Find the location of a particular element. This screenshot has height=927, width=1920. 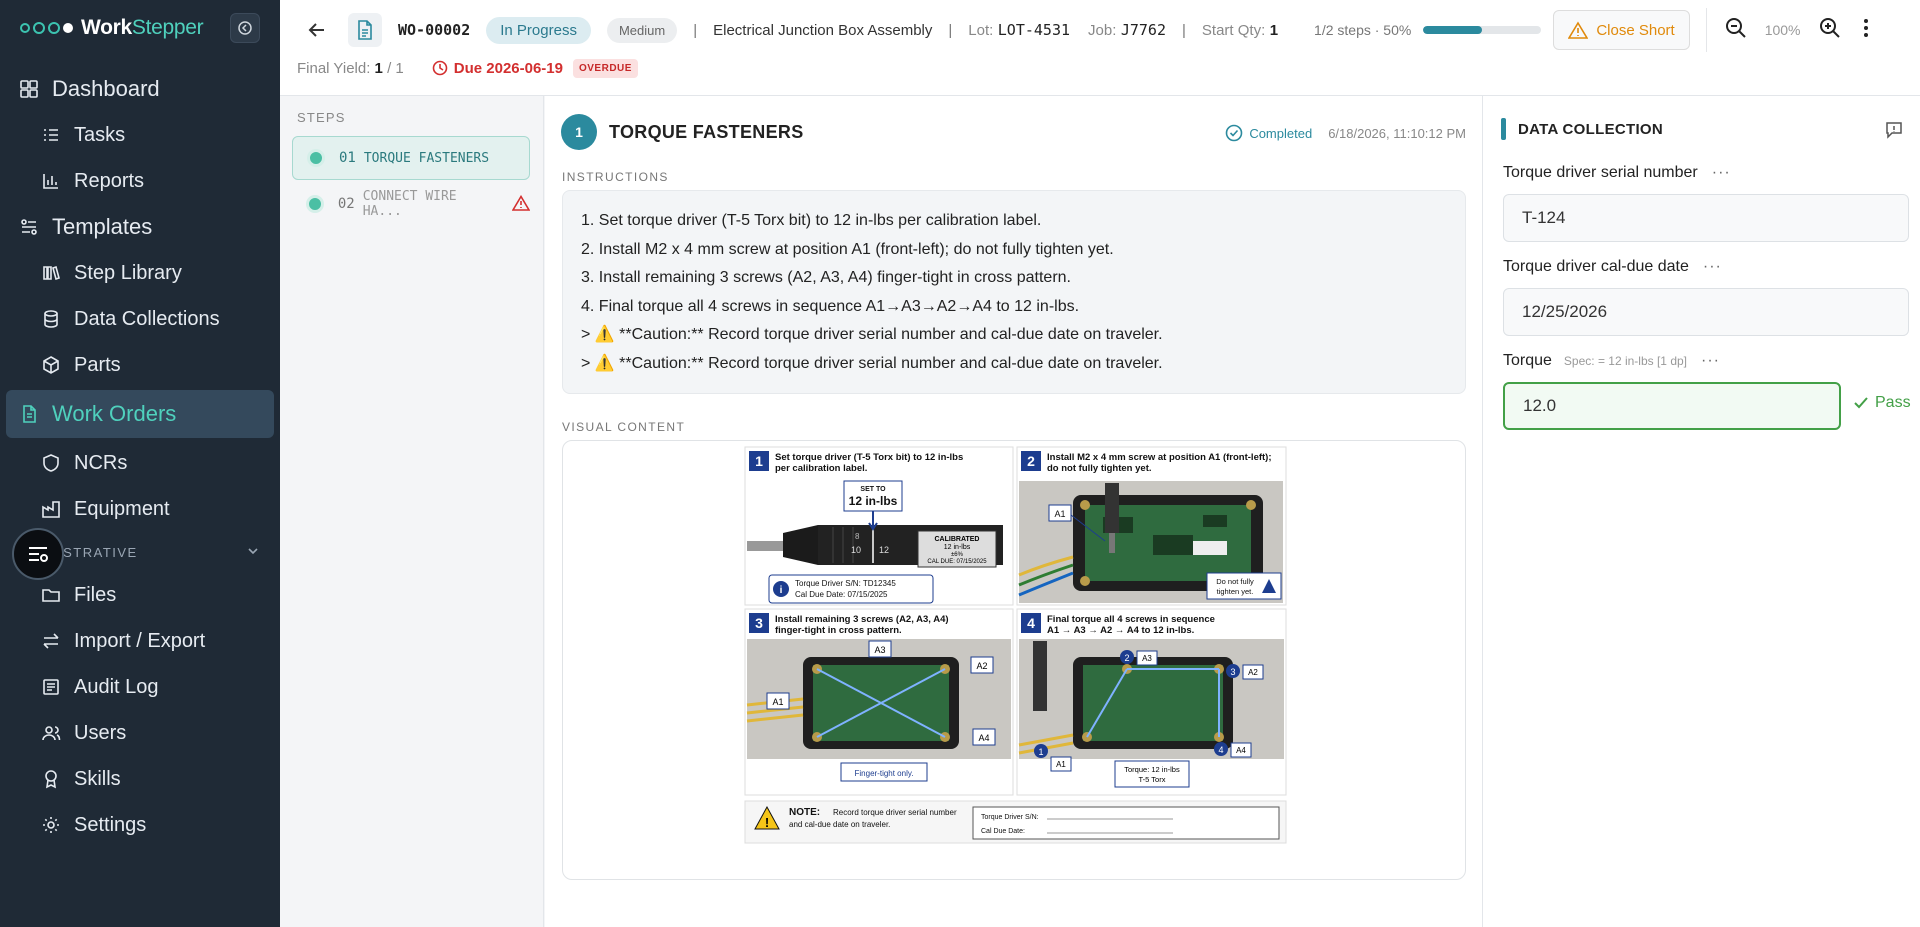

svg-text: A4 is located at coordinates (983, 738).